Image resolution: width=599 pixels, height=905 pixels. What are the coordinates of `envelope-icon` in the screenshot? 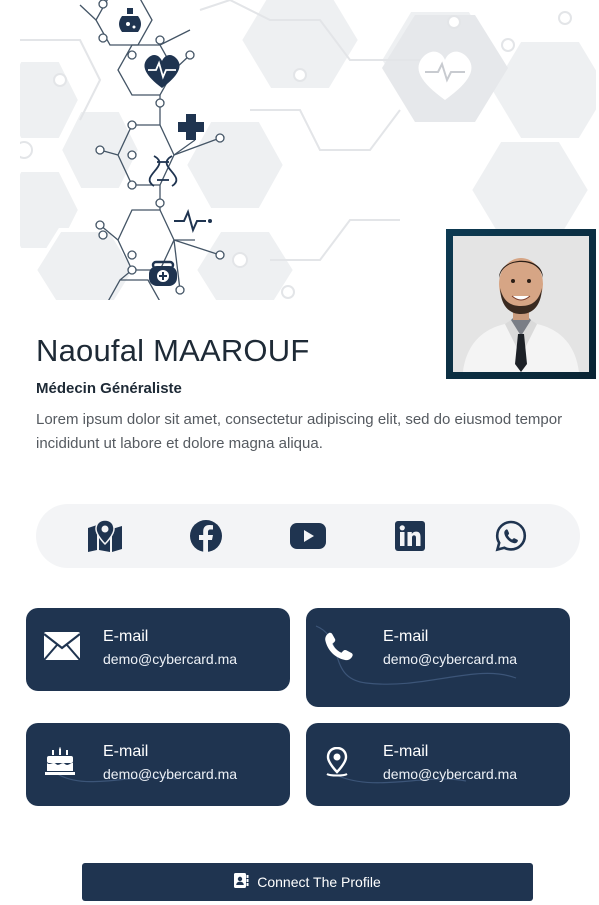 It's located at (62, 649).